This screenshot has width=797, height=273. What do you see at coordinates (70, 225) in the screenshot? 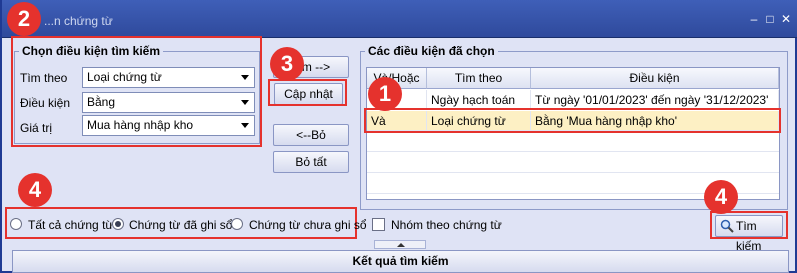
I see `all-docs-label: Tất cả chứng từ` at bounding box center [70, 225].